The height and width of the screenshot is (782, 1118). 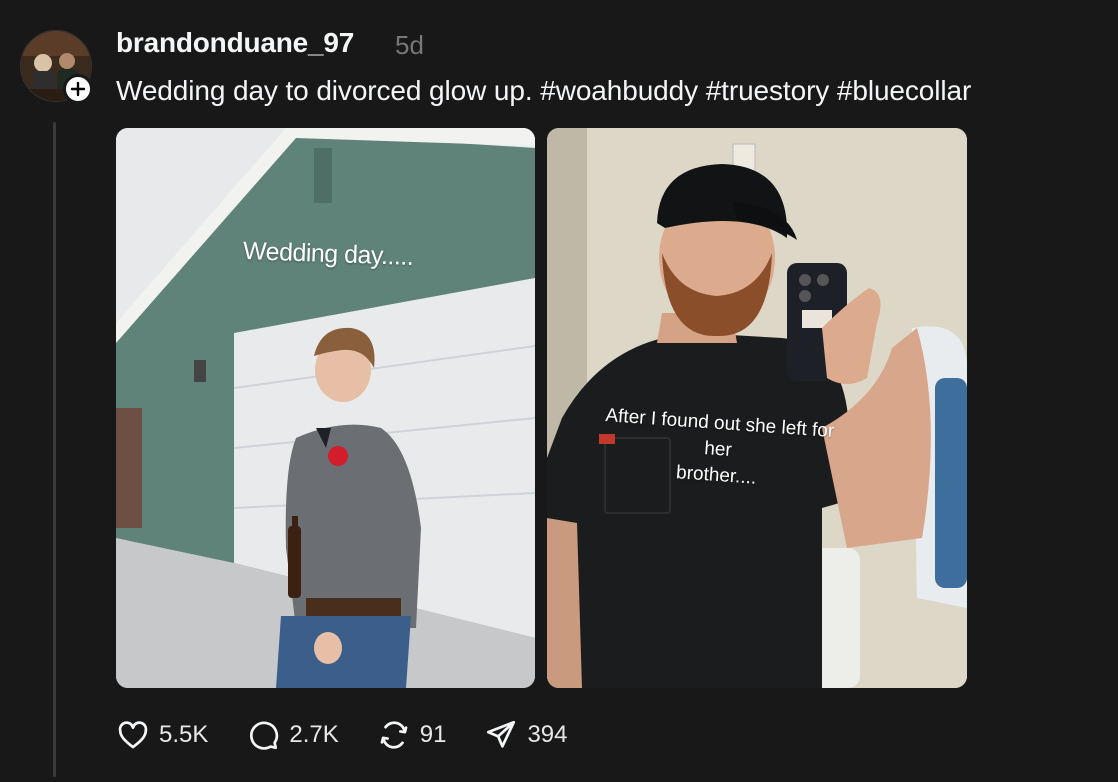 What do you see at coordinates (133, 735) in the screenshot?
I see `heart-icon` at bounding box center [133, 735].